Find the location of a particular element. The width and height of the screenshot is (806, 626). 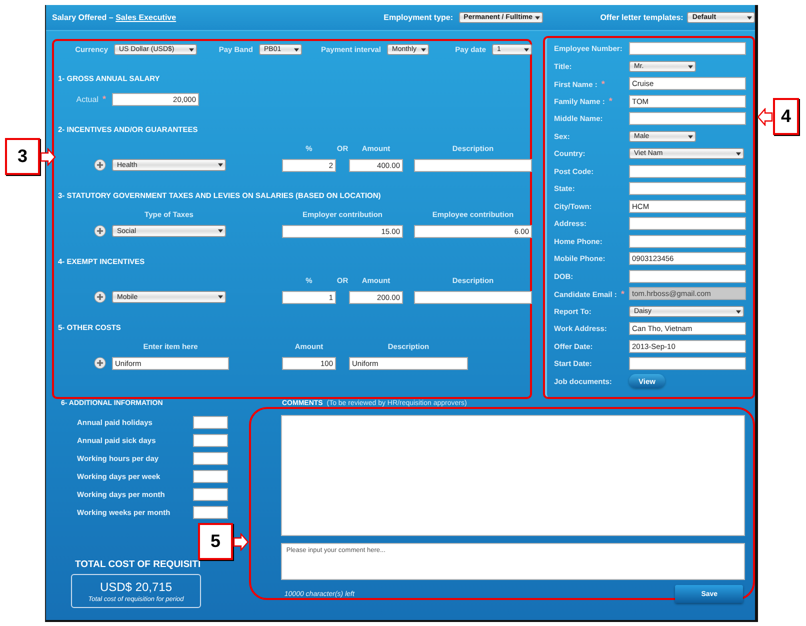

total-heading: TOTAL COST OF REQUISITI is located at coordinates (138, 564).